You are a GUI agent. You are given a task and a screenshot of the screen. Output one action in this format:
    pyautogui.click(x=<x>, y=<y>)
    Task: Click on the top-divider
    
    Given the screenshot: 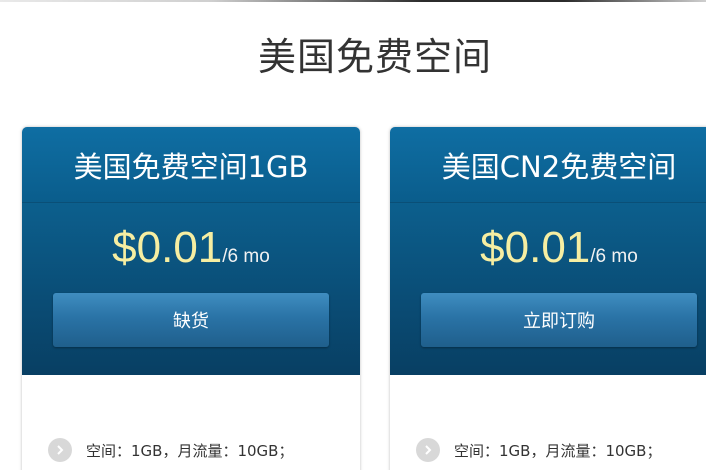 What is the action you would take?
    pyautogui.click(x=353, y=1)
    